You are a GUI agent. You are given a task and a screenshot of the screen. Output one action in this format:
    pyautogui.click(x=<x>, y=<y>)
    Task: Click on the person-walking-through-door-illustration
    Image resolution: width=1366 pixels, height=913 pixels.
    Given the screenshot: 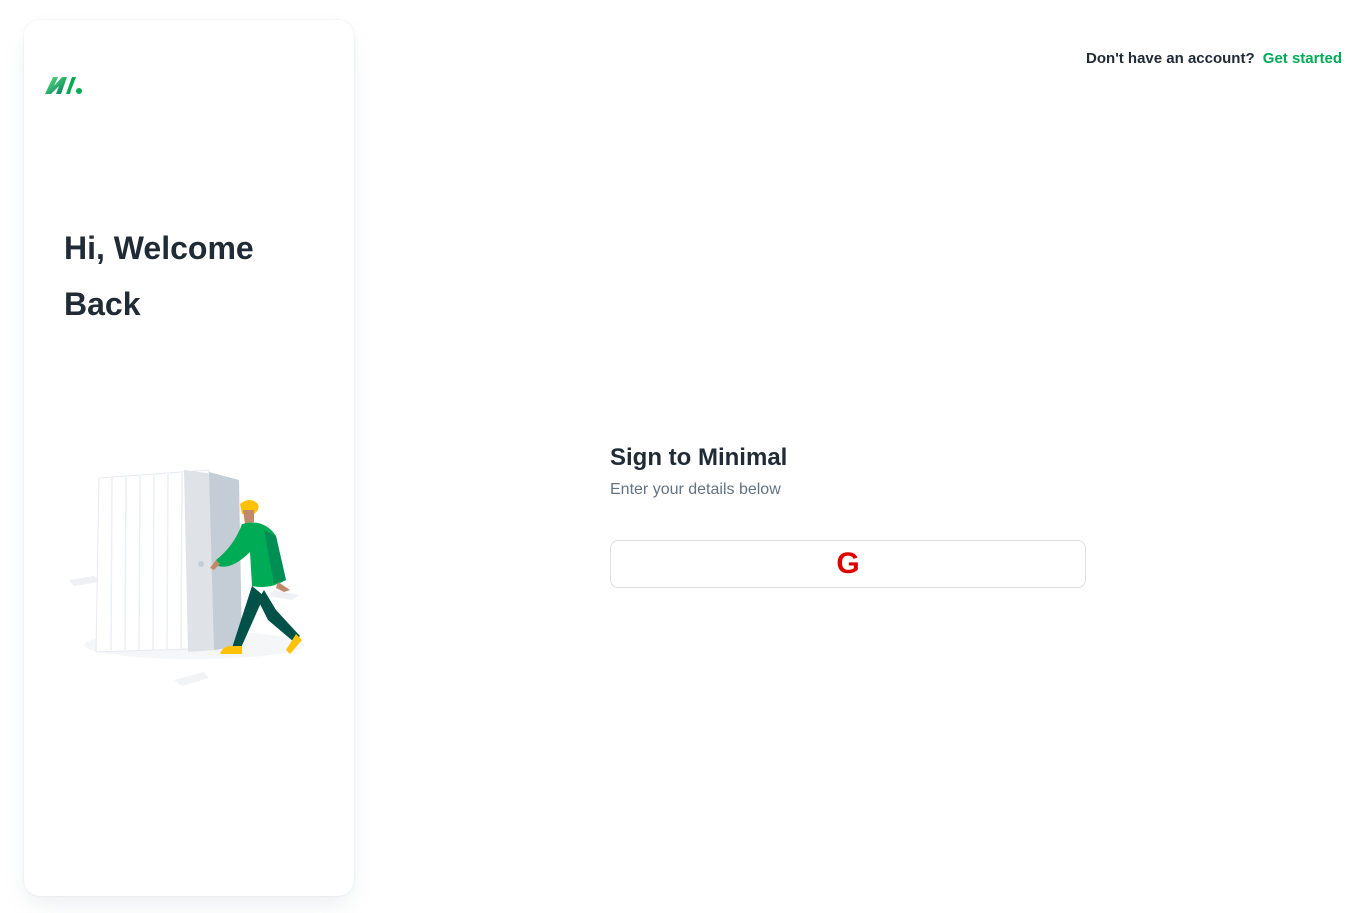 What is the action you would take?
    pyautogui.click(x=186, y=577)
    